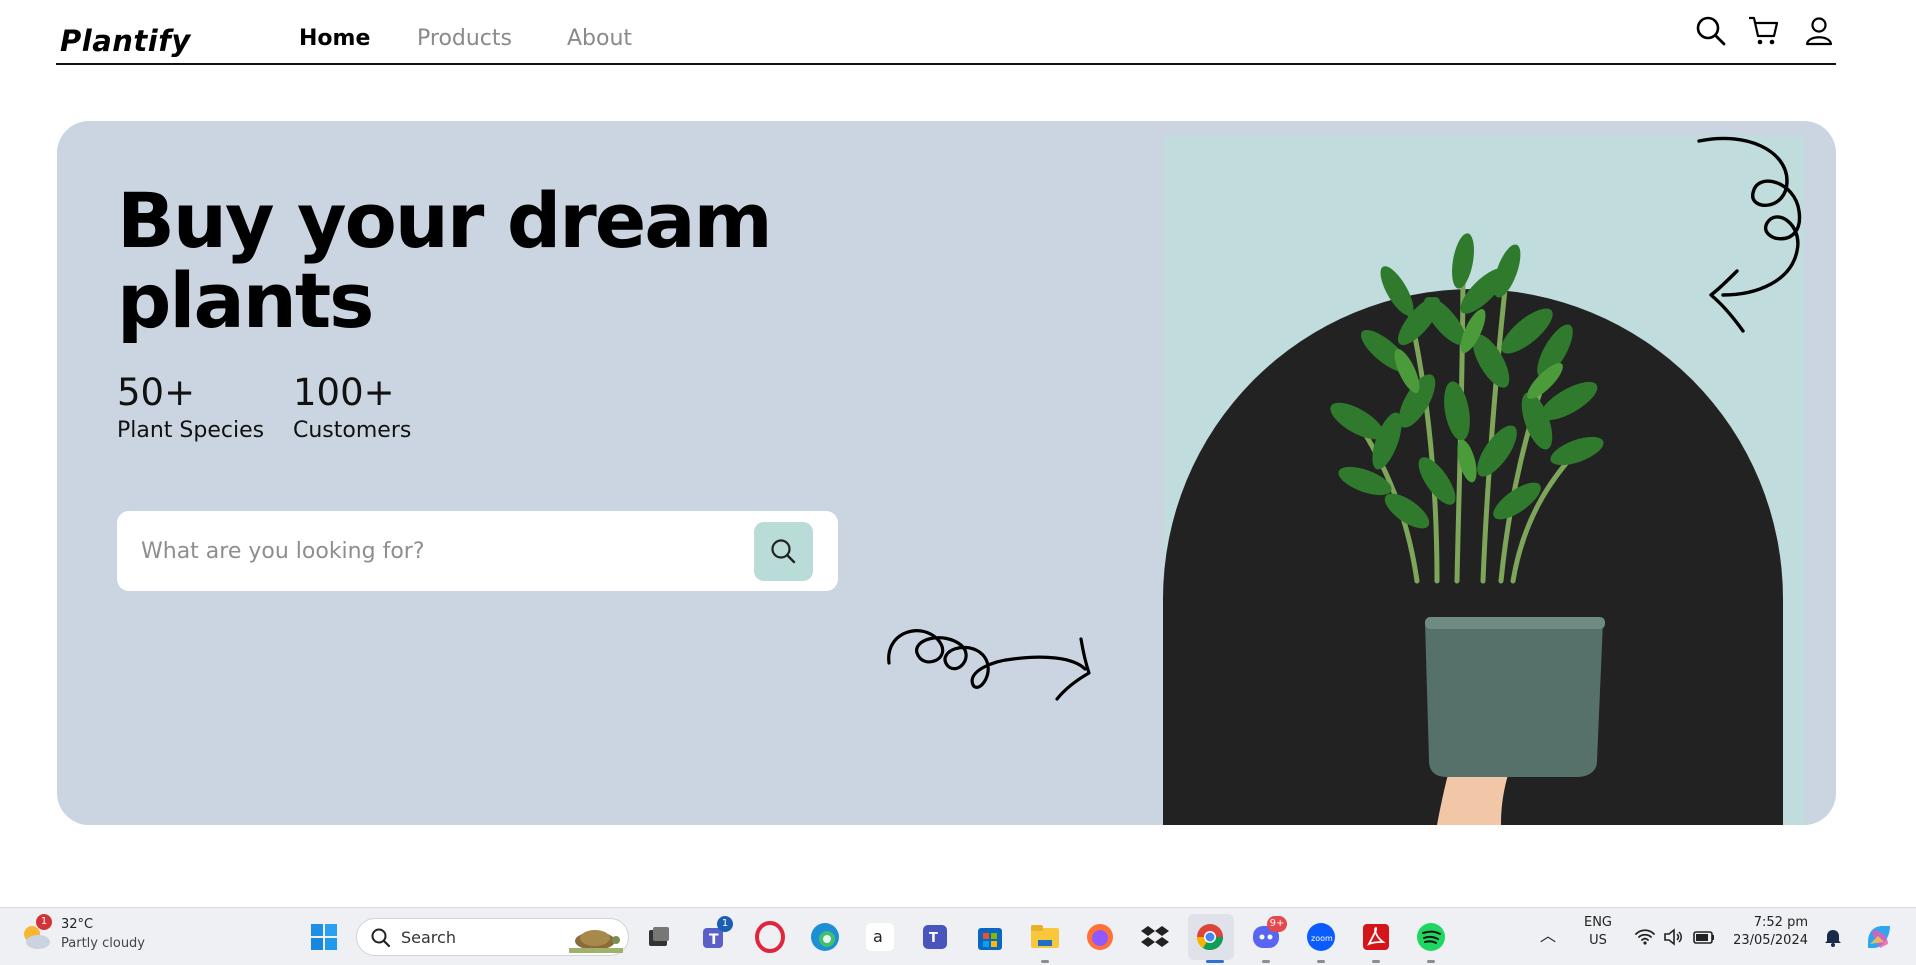 The width and height of the screenshot is (1916, 965). I want to click on teams-icon: T 1, so click(715, 935).